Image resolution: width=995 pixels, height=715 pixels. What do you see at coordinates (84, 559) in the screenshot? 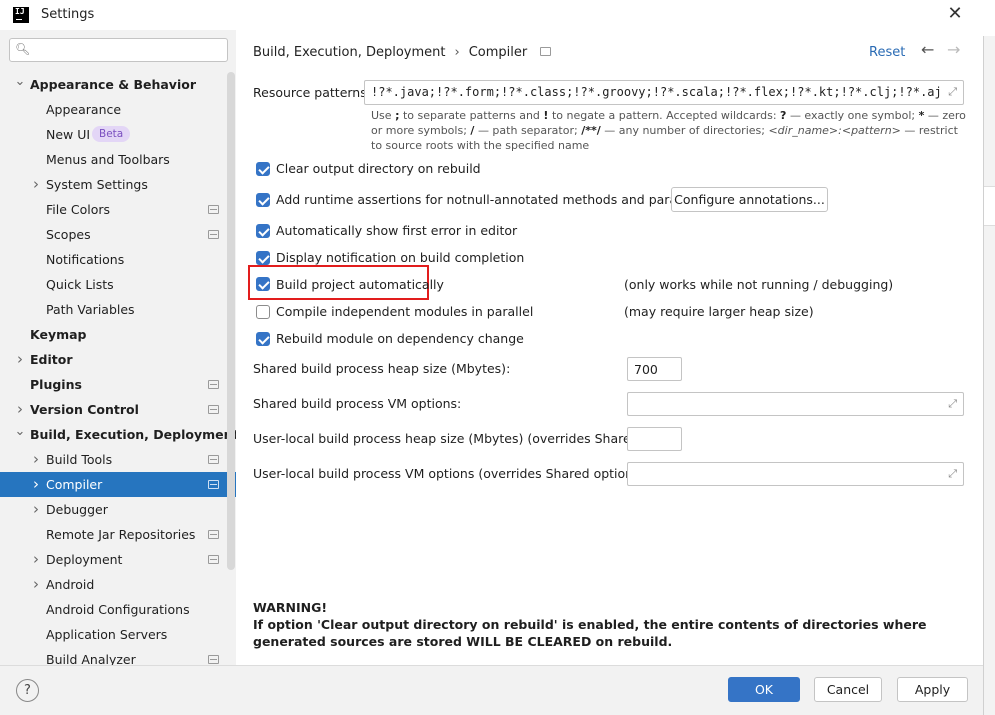
I see `sidebar-item-label: Deployment` at bounding box center [84, 559].